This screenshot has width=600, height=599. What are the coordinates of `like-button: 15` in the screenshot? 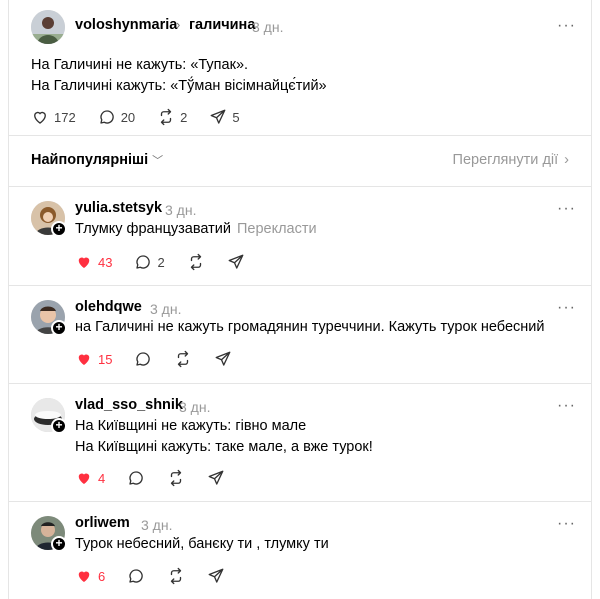 It's located at (93, 359).